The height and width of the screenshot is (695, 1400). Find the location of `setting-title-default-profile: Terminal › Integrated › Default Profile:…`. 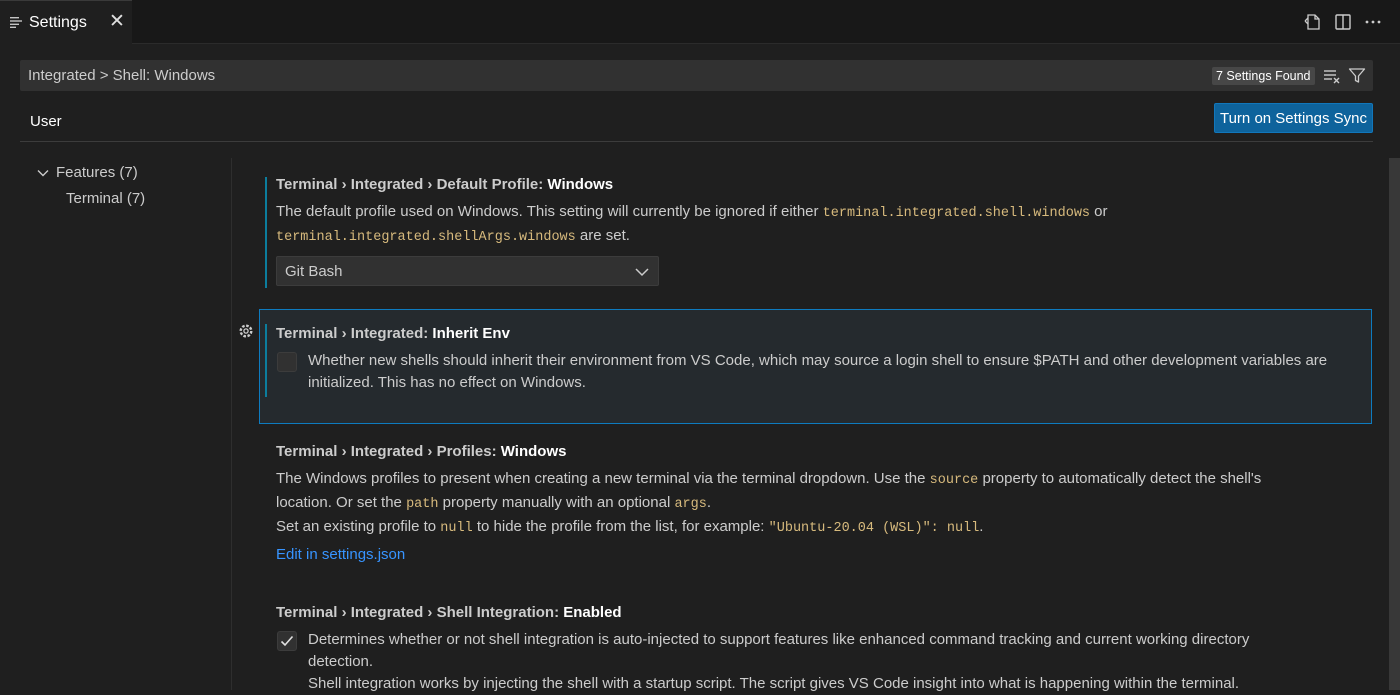

setting-title-default-profile: Terminal › Integrated › Default Profile:… is located at coordinates (445, 184).